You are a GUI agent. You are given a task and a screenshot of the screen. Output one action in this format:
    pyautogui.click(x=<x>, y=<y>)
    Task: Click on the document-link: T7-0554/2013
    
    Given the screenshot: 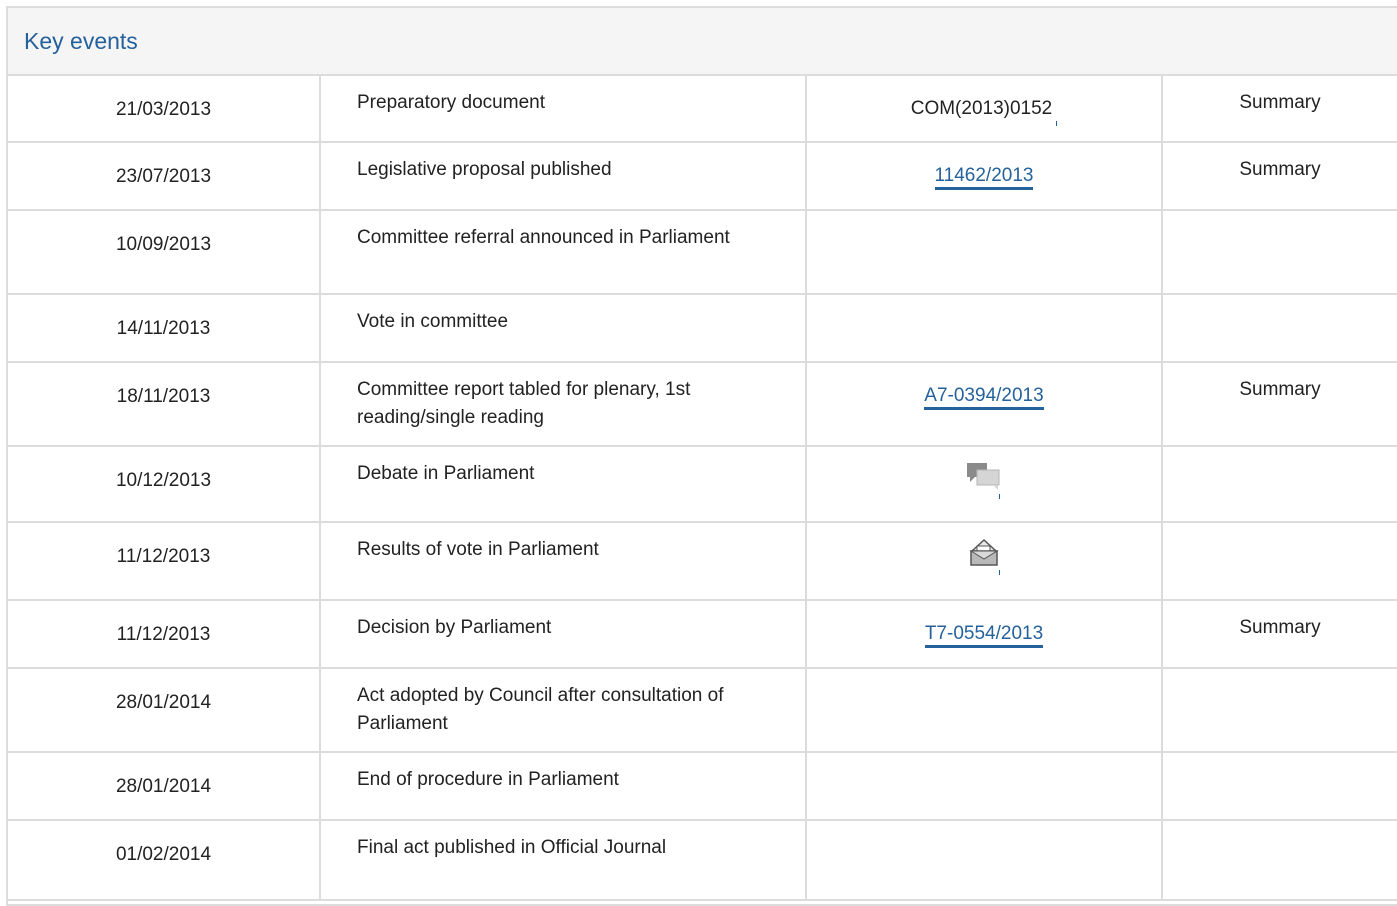 What is the action you would take?
    pyautogui.click(x=984, y=635)
    